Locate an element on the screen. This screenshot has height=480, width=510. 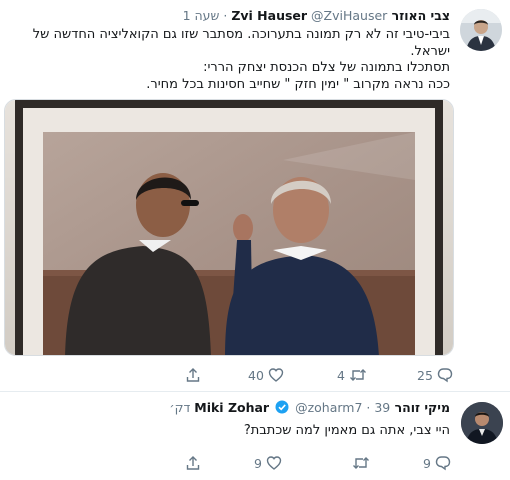
tweet-text-line: היי צבי, אתה גם מאמין למה שכתבת? is located at coordinates (346, 430).